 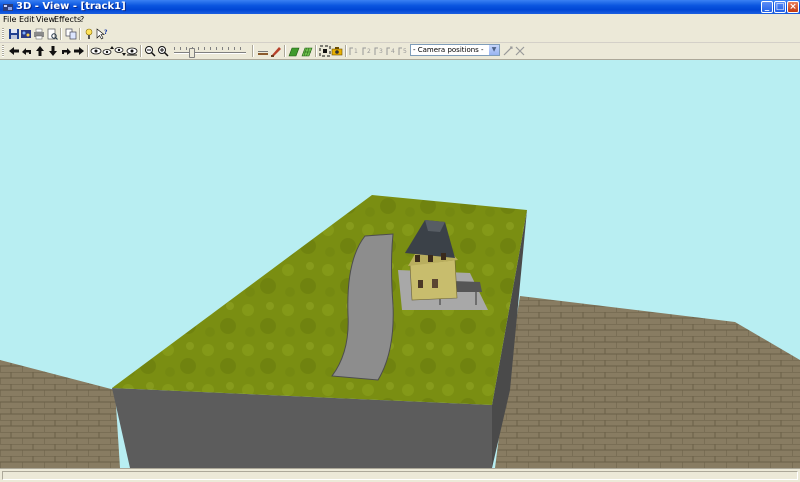 What do you see at coordinates (71, 34) in the screenshot?
I see `copy-icon` at bounding box center [71, 34].